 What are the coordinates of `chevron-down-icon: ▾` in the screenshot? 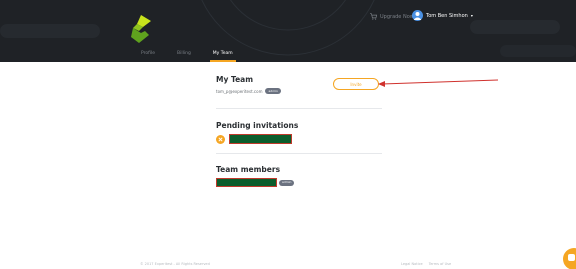 It's located at (471, 15).